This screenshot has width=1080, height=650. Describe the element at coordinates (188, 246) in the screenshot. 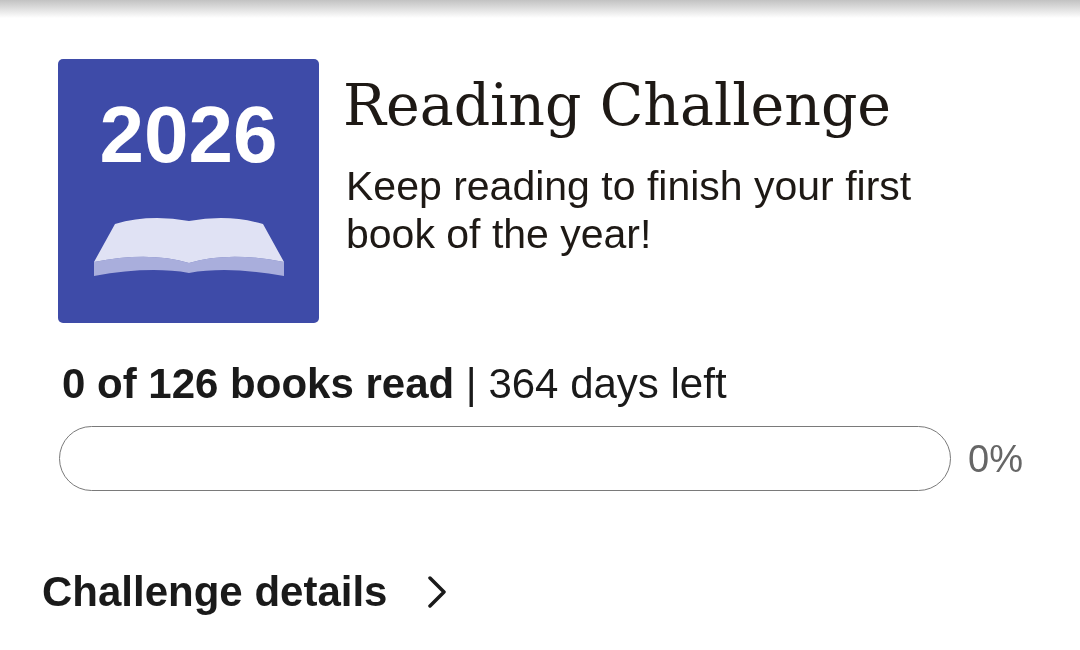

I see `open-book-icon` at that location.